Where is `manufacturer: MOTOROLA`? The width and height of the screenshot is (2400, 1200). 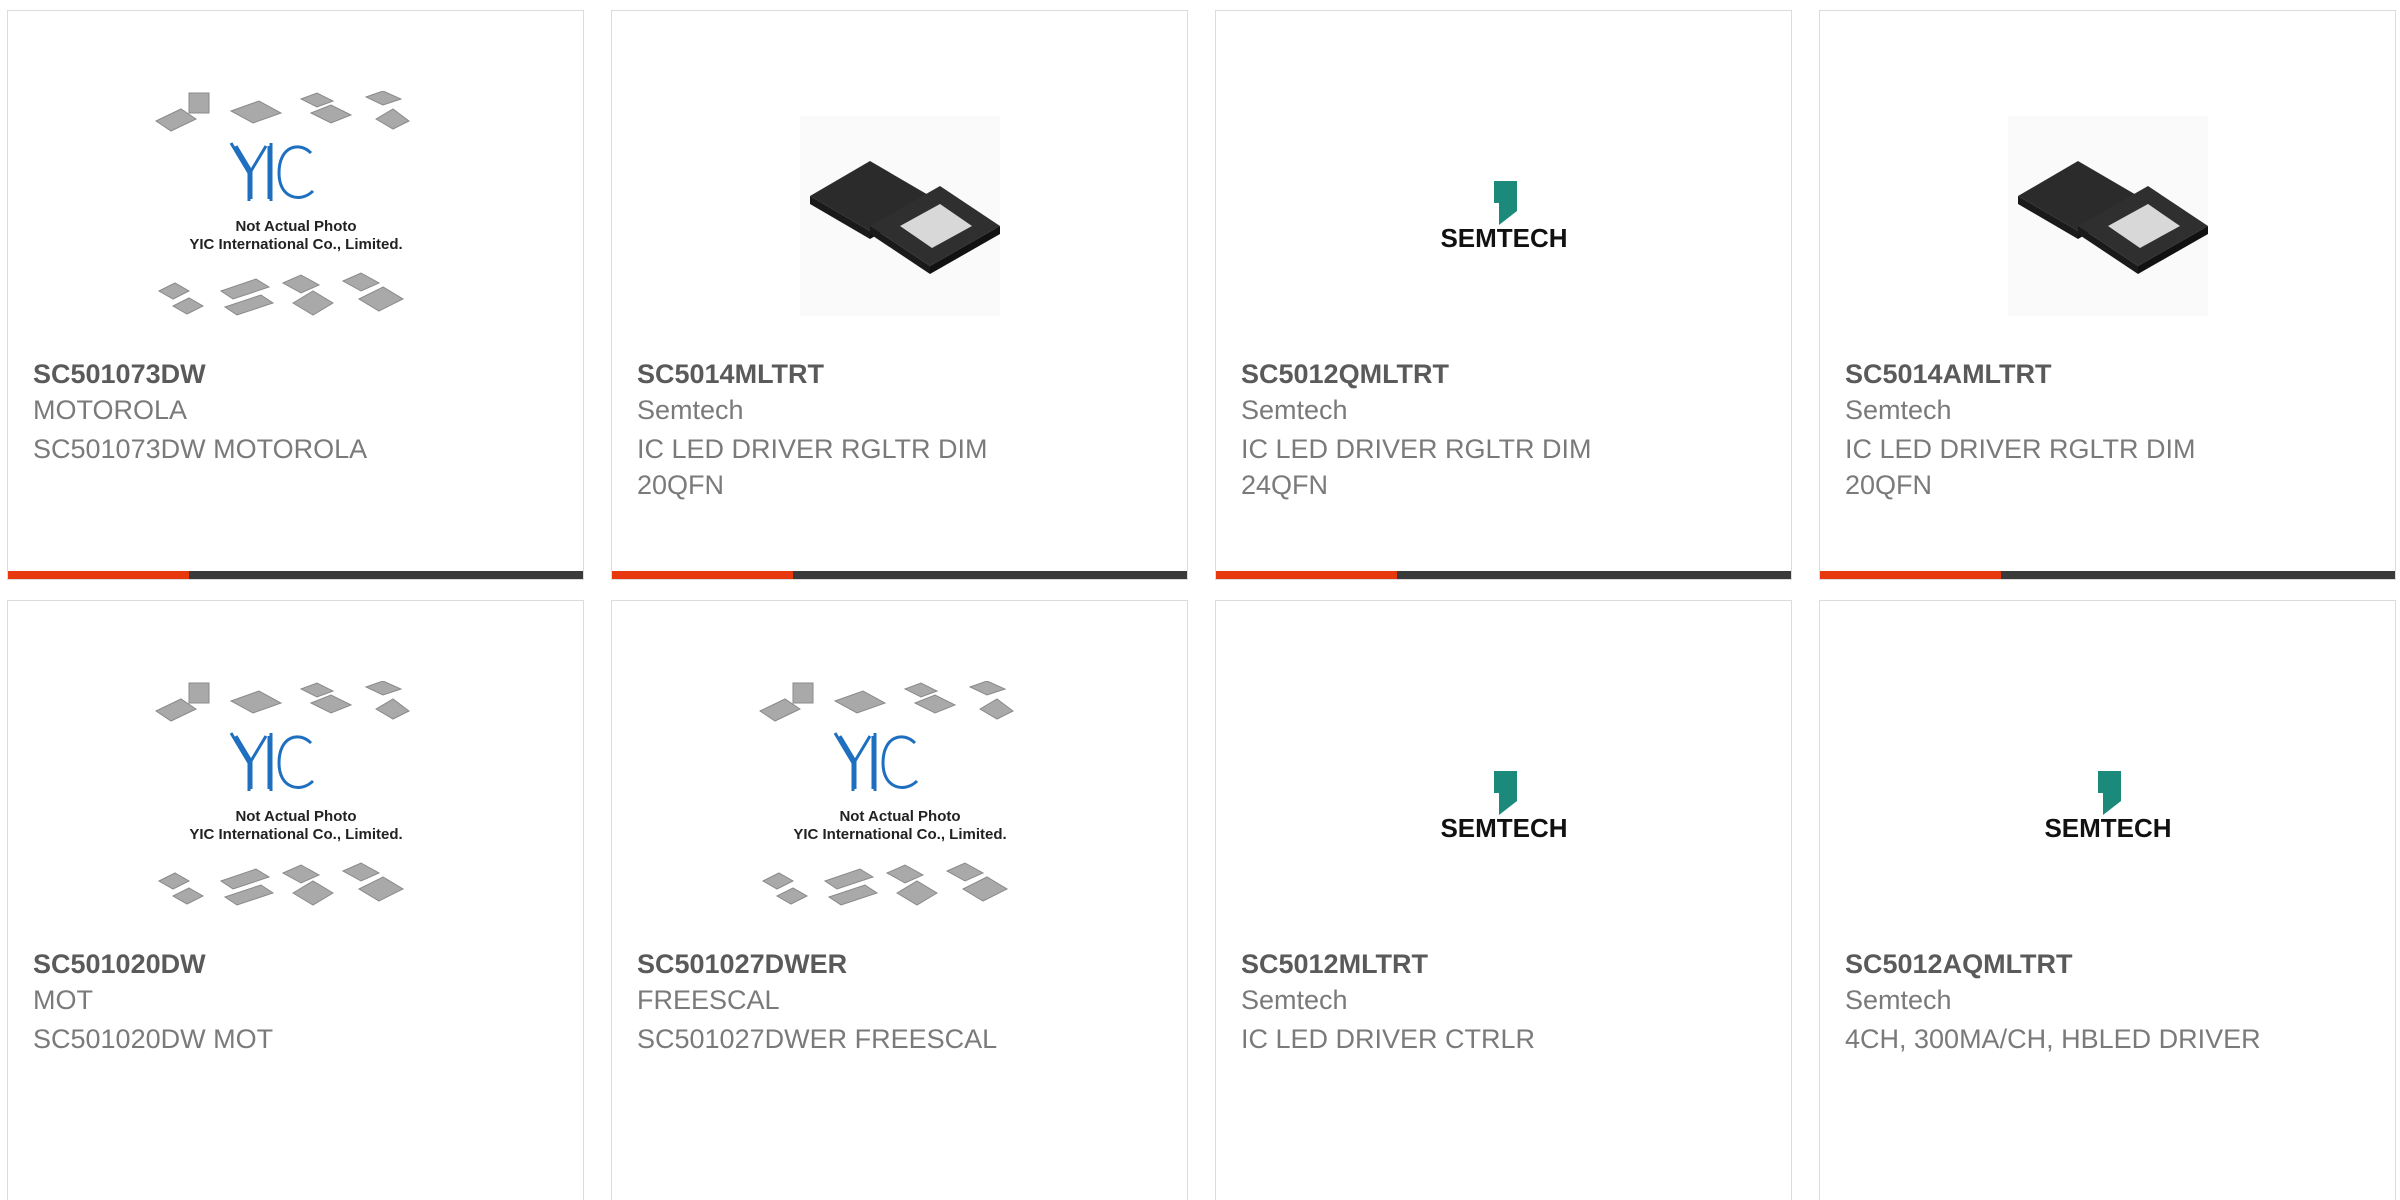
manufacturer: MOTOROLA is located at coordinates (110, 410).